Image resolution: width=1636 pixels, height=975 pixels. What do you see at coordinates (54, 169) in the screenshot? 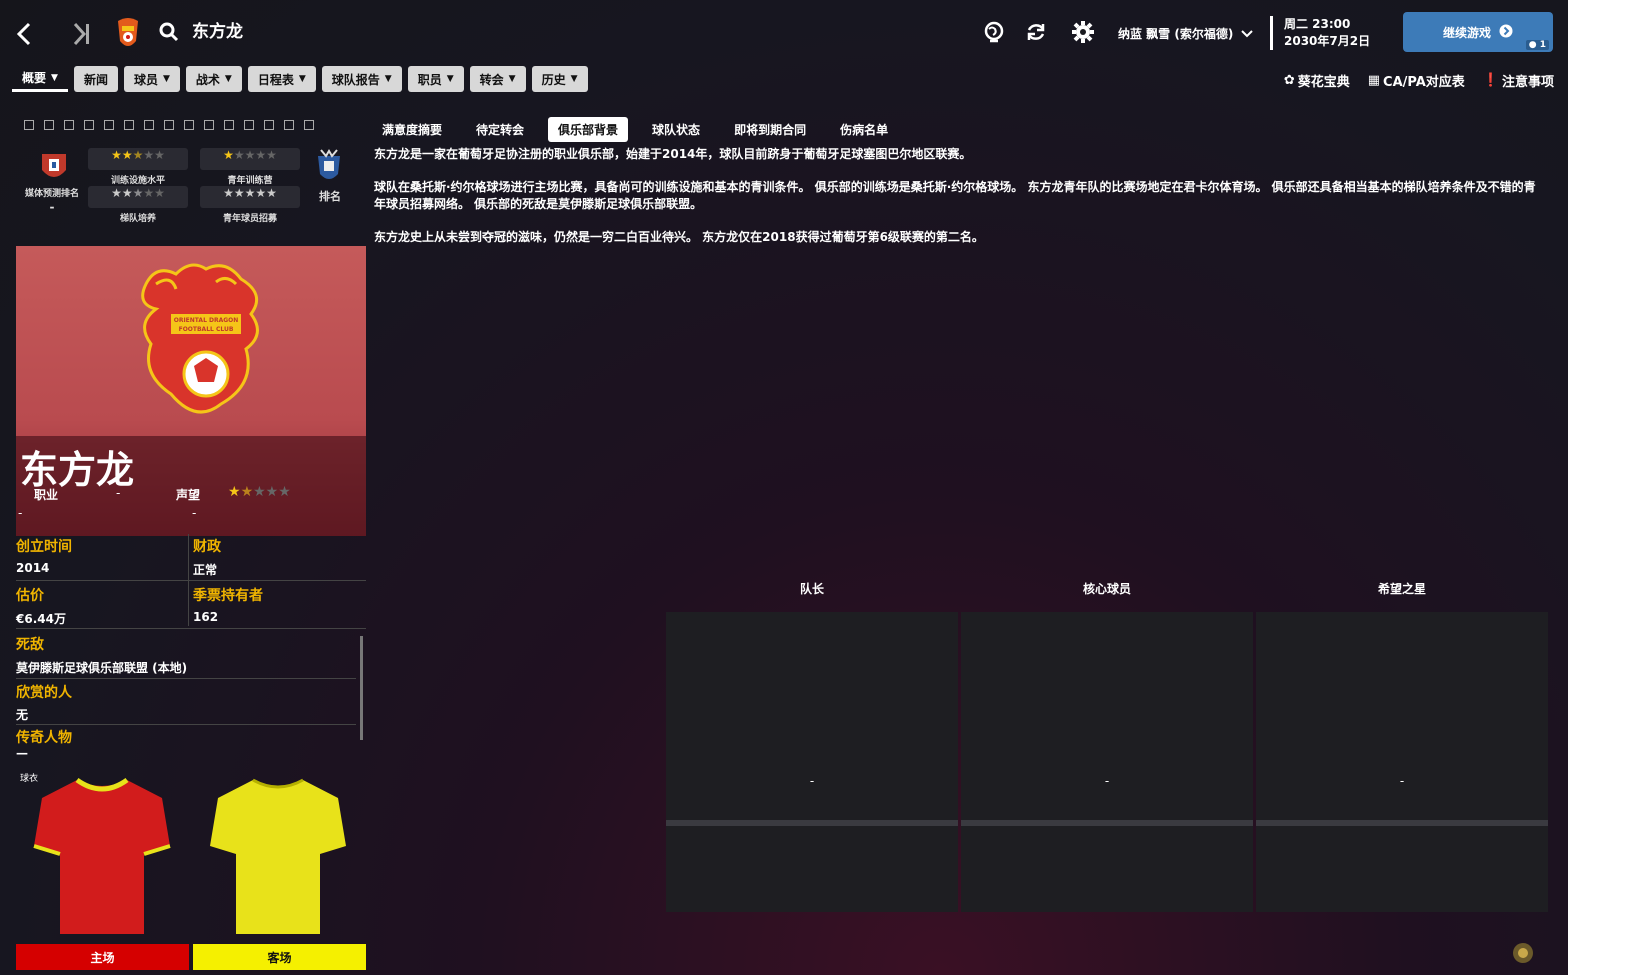
I see `portugal-crest-icon` at bounding box center [54, 169].